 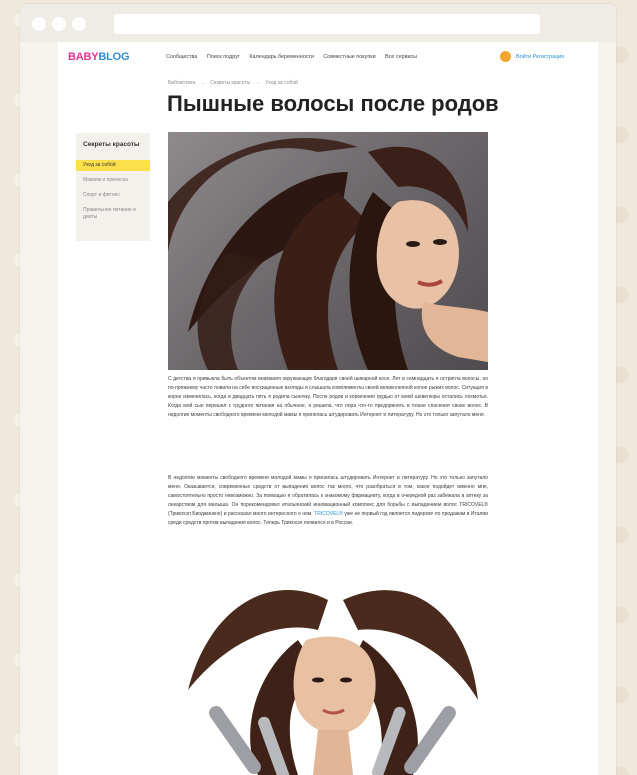 What do you see at coordinates (114, 57) in the screenshot?
I see `logo-part-blog: BLOG` at bounding box center [114, 57].